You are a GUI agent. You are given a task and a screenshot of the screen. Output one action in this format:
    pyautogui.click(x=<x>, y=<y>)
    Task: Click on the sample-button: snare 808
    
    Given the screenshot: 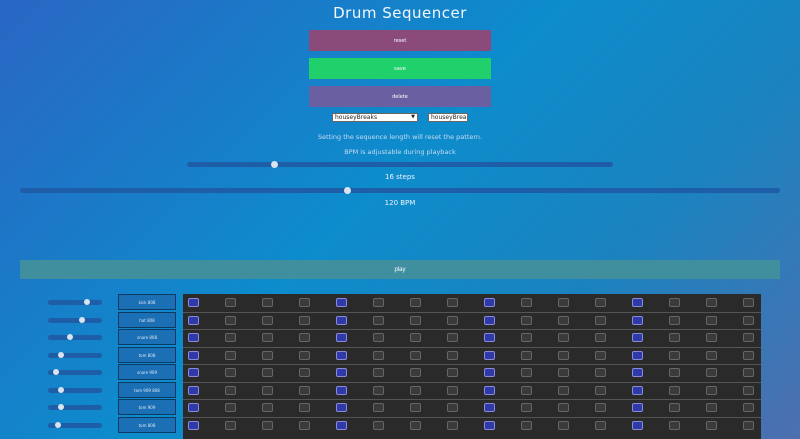 What is the action you would take?
    pyautogui.click(x=147, y=337)
    